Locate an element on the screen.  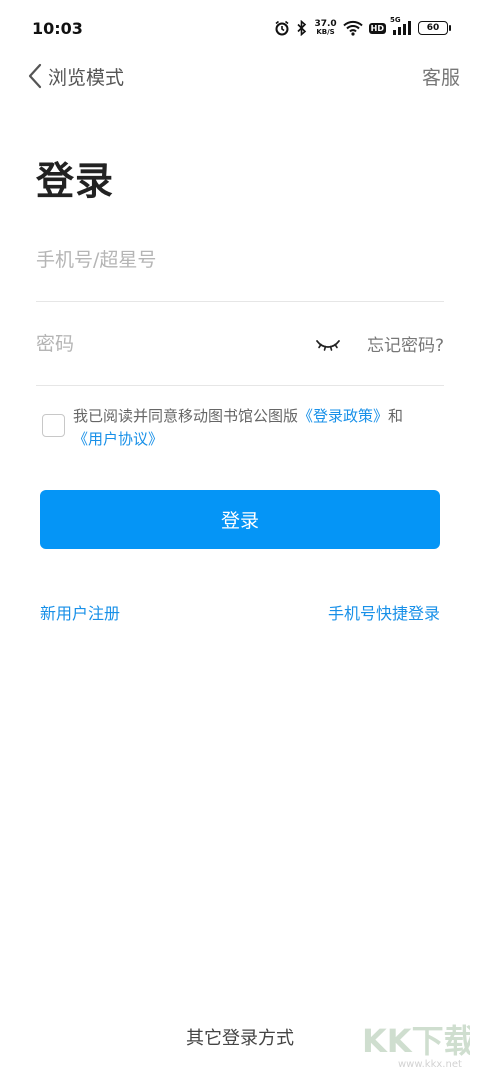
forgot-password-link: 忘记密码? is located at coordinates (405, 343).